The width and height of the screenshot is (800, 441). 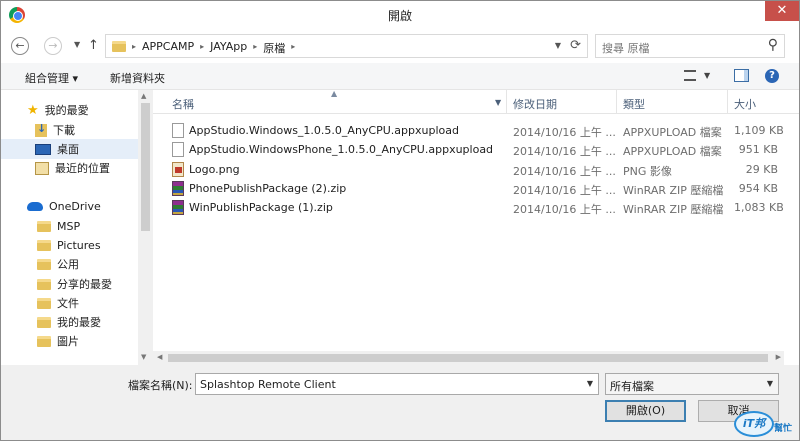 What do you see at coordinates (761, 169) in the screenshot?
I see `file-size: 29 KB` at bounding box center [761, 169].